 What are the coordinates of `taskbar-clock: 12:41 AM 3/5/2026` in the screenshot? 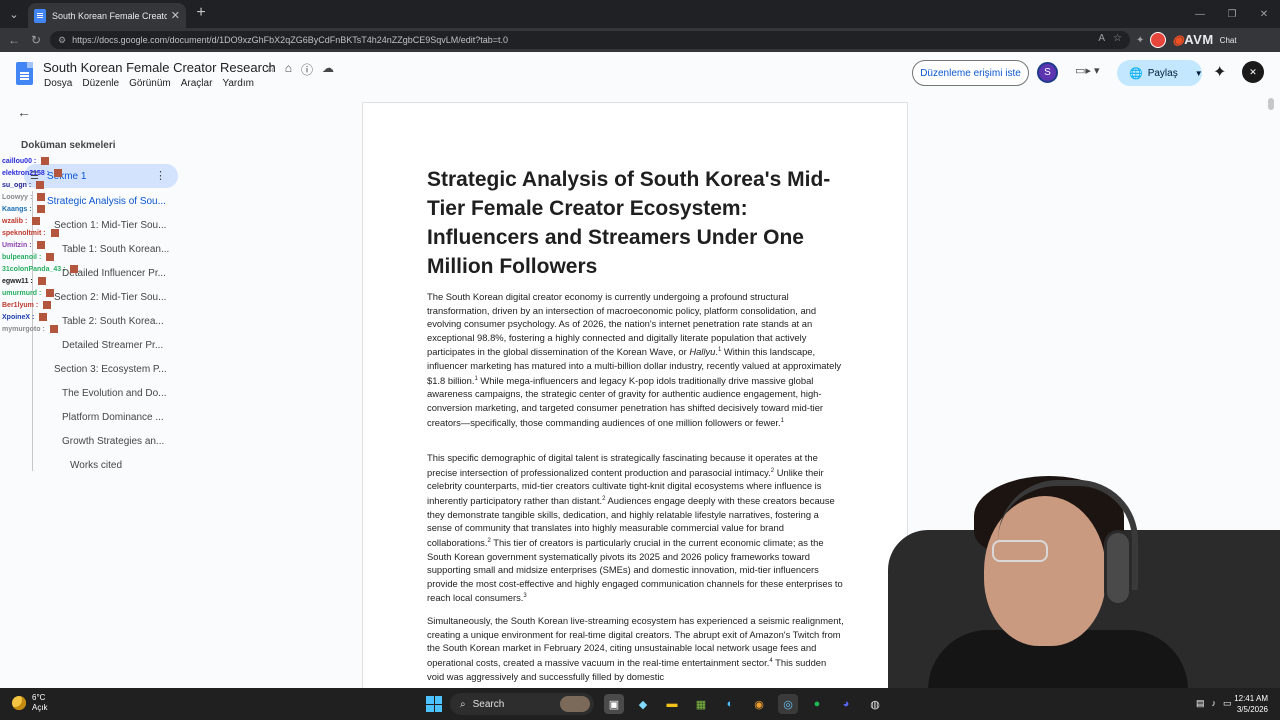 It's located at (1250, 704).